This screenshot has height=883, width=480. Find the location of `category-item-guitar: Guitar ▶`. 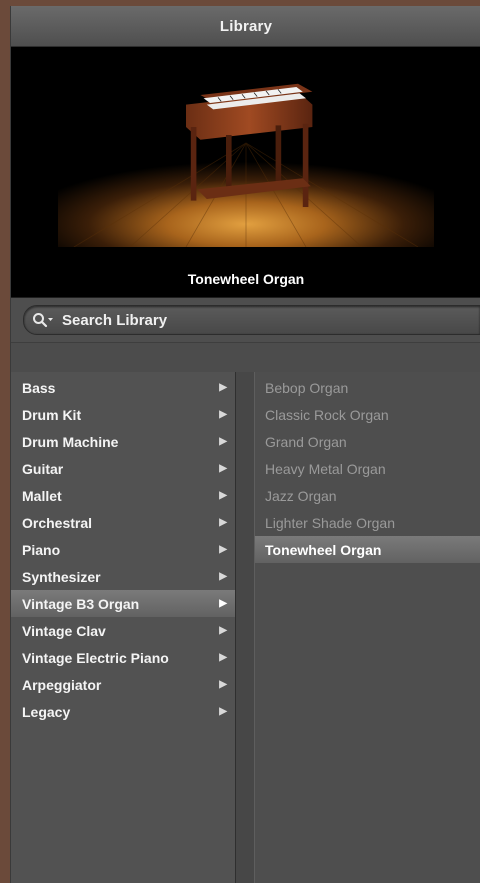

category-item-guitar: Guitar ▶ is located at coordinates (123, 468).